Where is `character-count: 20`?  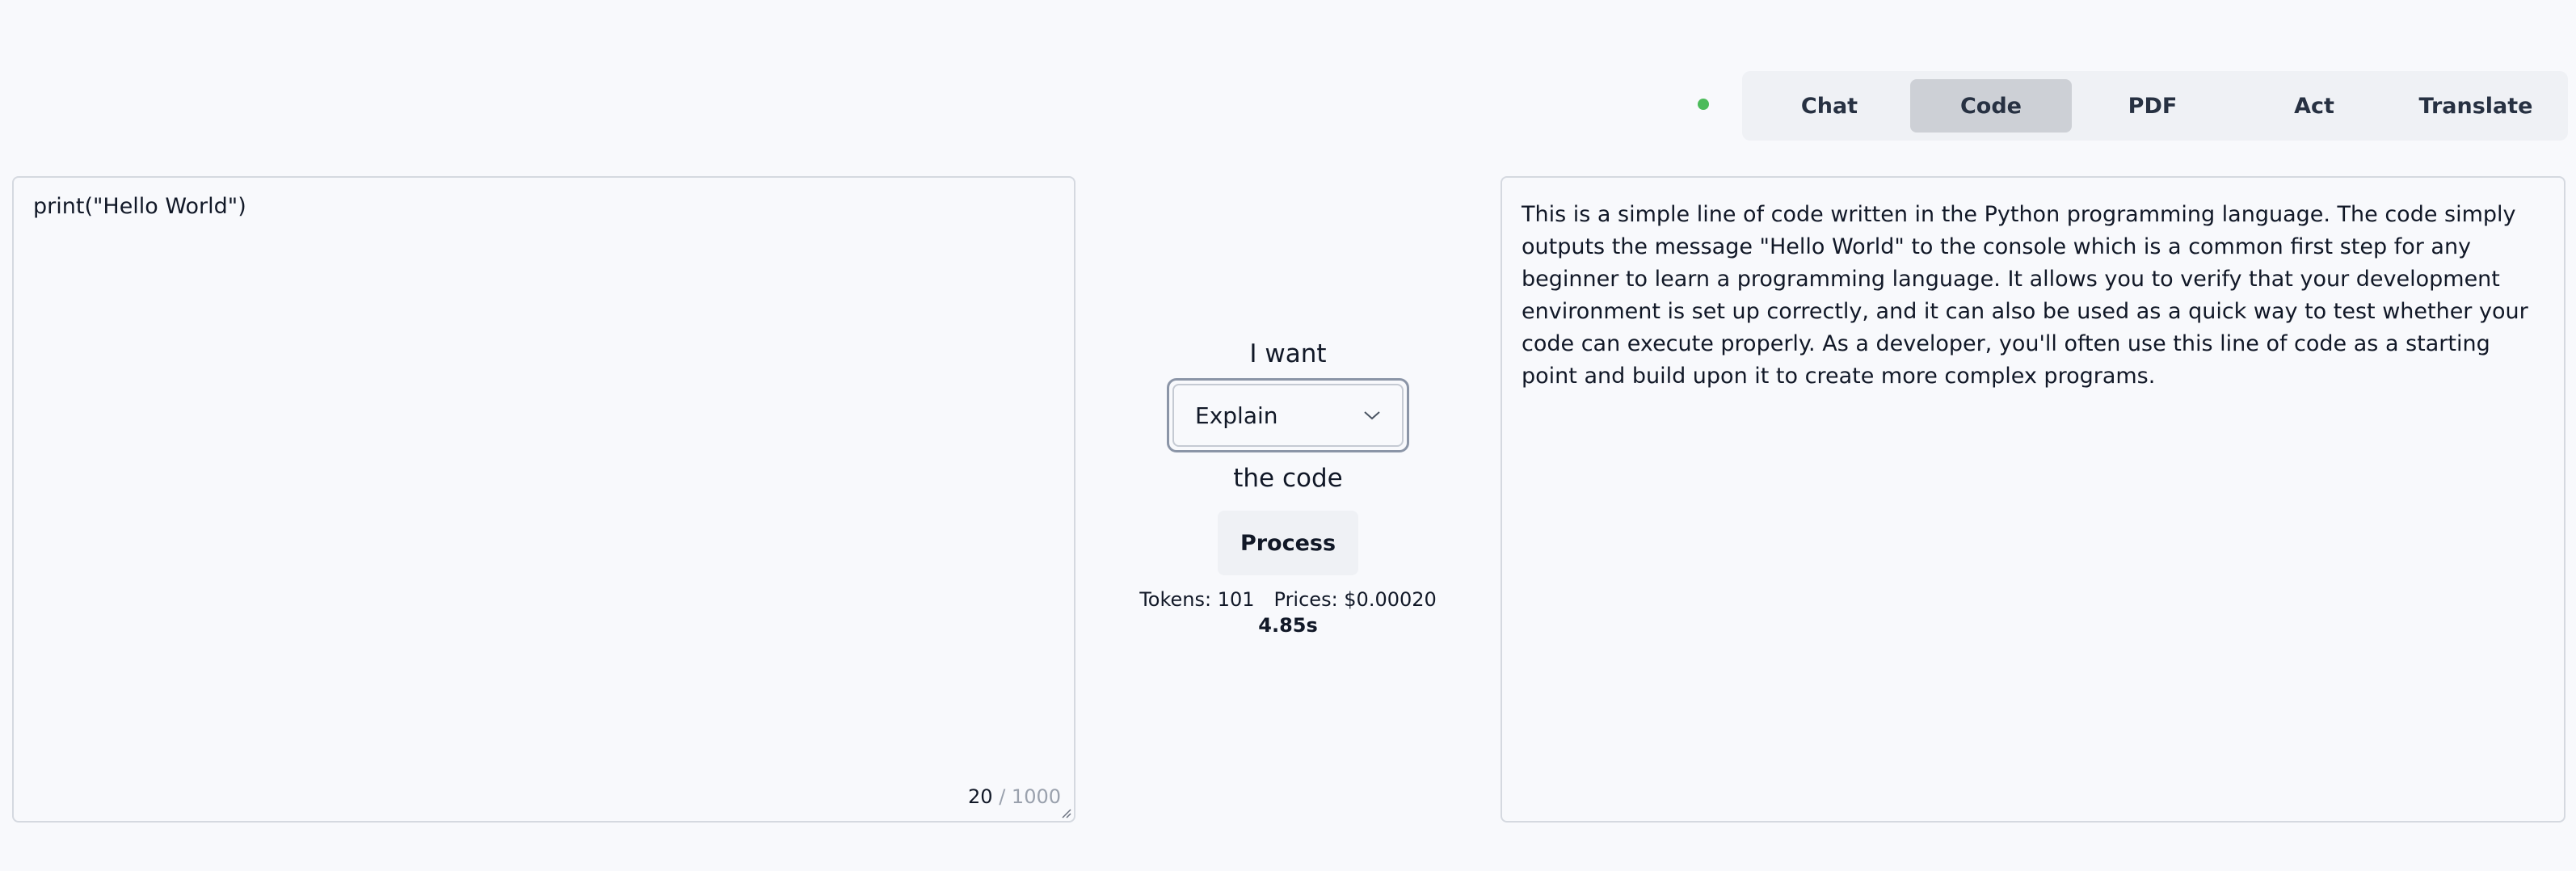 character-count: 20 is located at coordinates (980, 796).